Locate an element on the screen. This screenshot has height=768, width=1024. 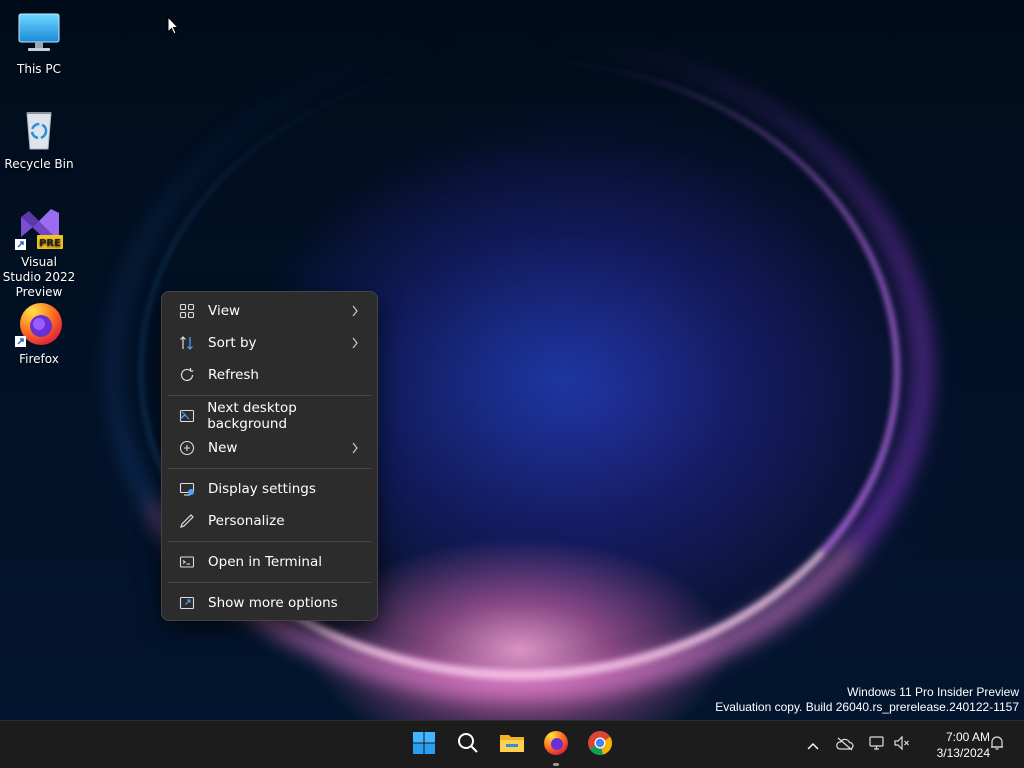
menu-item-sort-by: Sort by is located at coordinates (269, 343).